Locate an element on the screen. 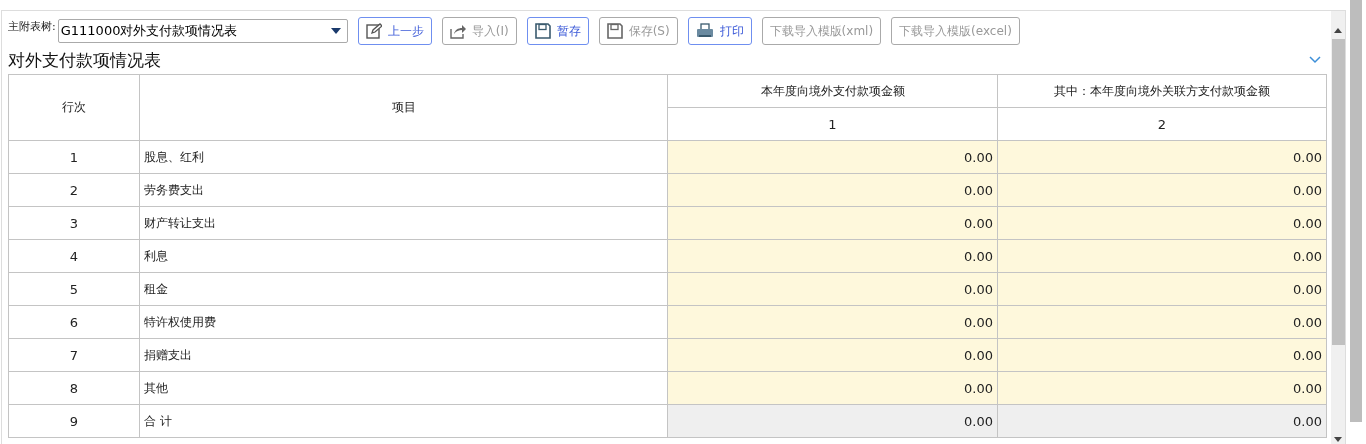 This screenshot has width=1366, height=444. table-cell: 特许权使用费 is located at coordinates (403, 322).